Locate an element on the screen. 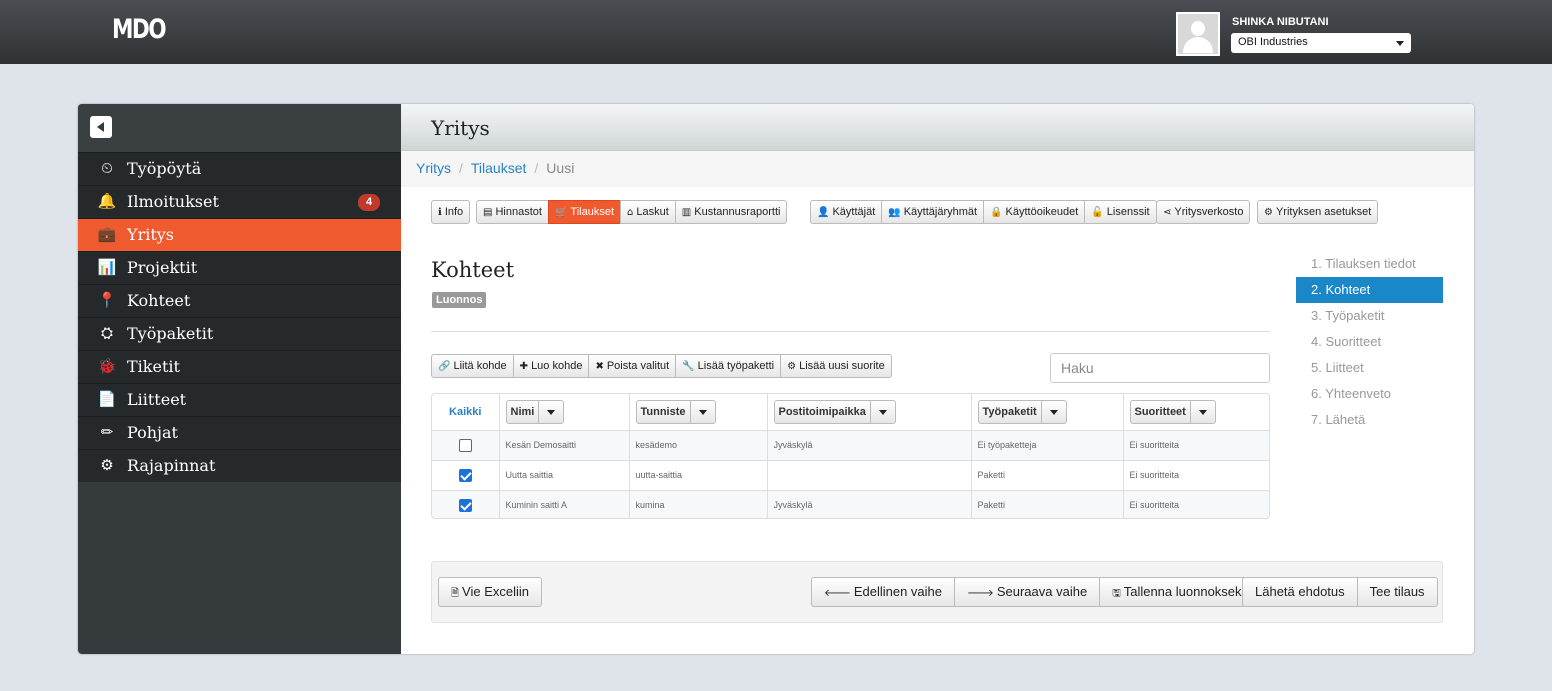 The height and width of the screenshot is (691, 1552). sidebar-item-label: Työpaketit is located at coordinates (170, 333).